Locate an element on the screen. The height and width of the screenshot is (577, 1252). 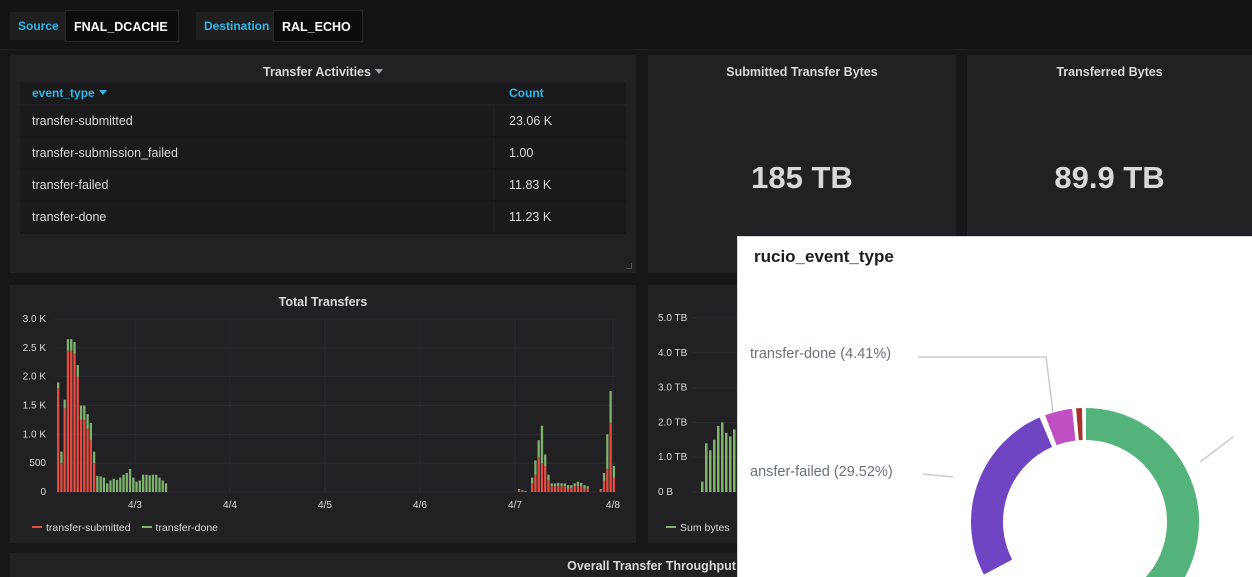
resize-handle is located at coordinates (629, 266).